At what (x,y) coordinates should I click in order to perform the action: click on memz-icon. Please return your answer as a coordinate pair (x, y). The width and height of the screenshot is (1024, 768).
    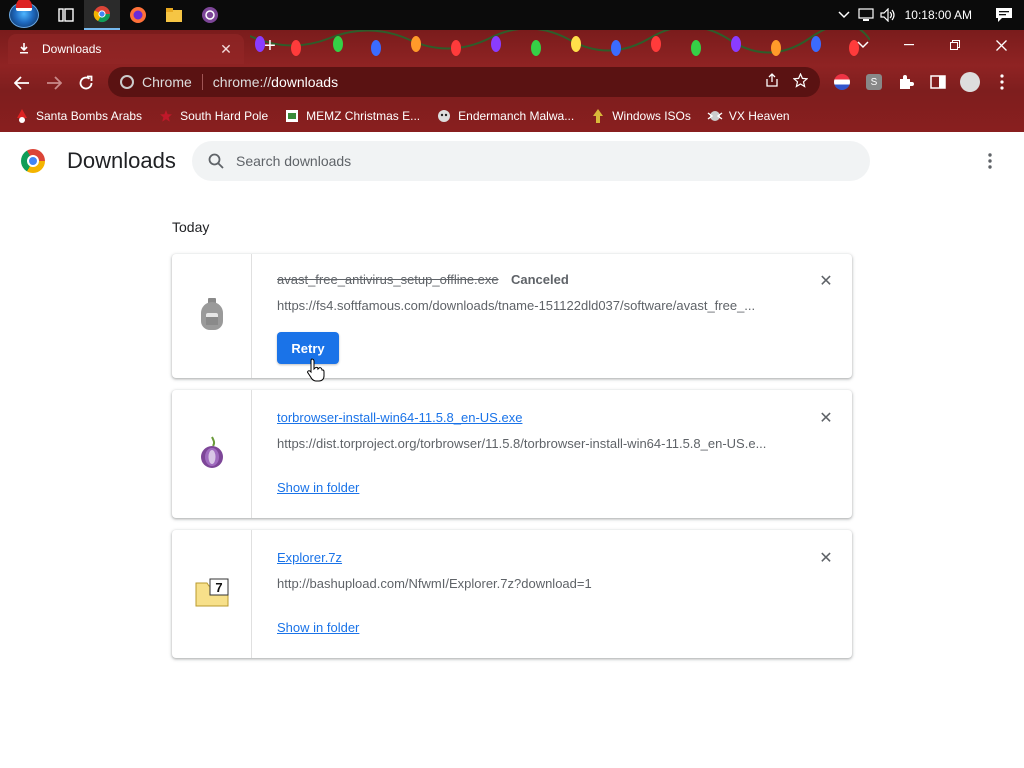
    Looking at the image, I should click on (292, 116).